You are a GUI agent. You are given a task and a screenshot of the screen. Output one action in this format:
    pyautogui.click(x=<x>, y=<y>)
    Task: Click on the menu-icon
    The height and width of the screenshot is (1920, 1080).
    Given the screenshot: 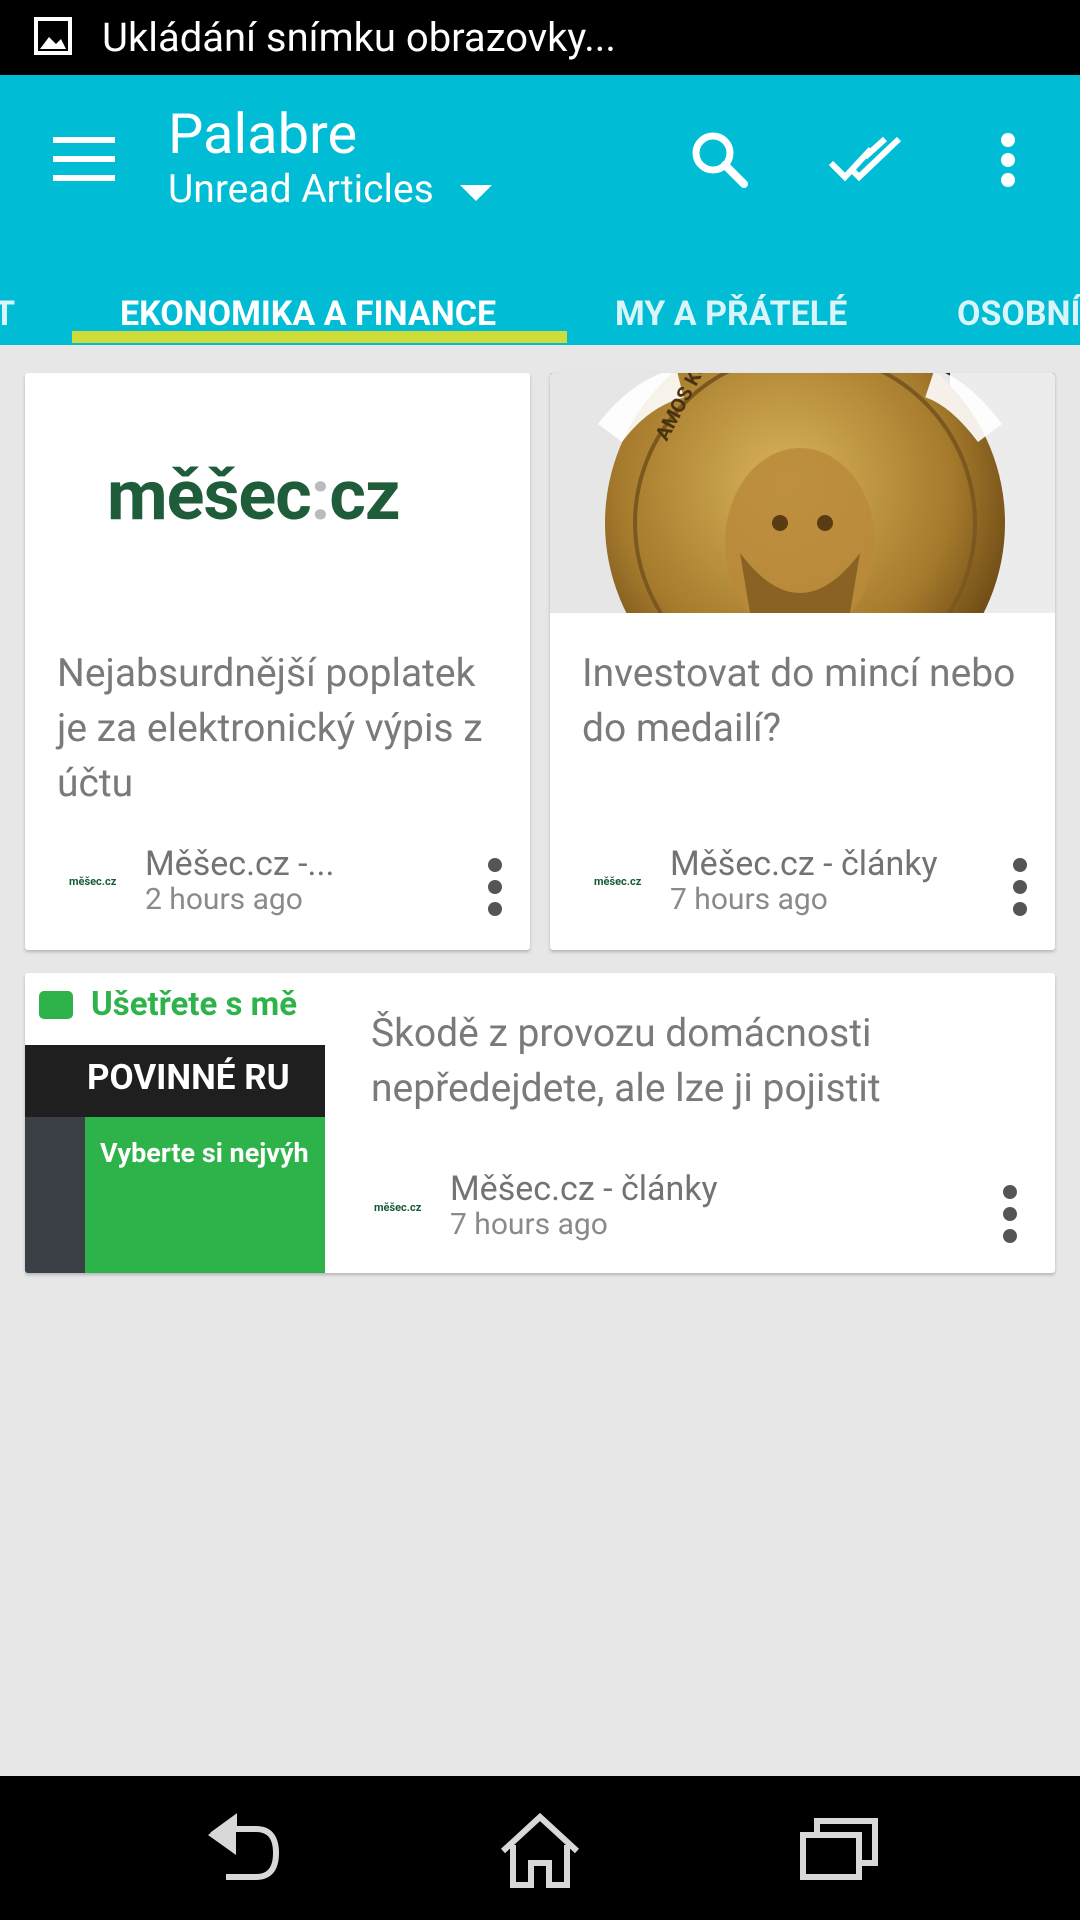 What is the action you would take?
    pyautogui.click(x=84, y=159)
    